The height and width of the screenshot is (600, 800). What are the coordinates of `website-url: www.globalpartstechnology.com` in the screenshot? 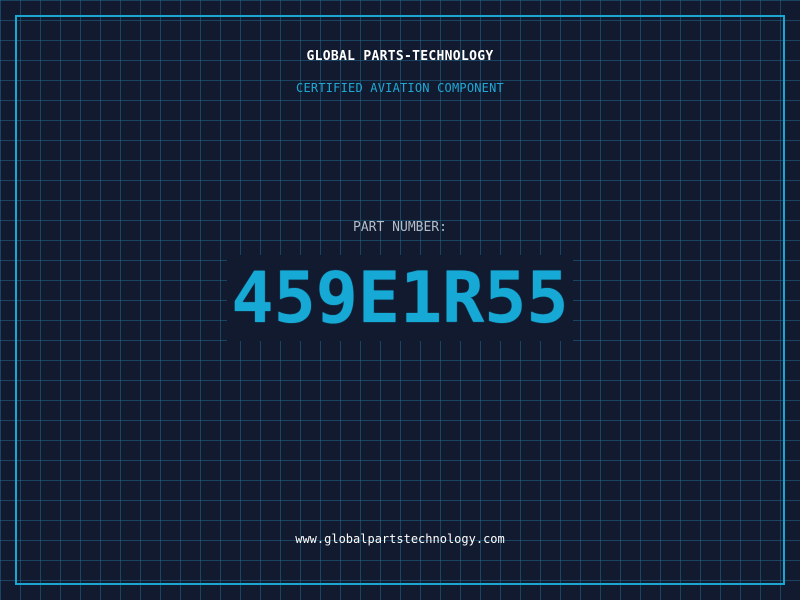 It's located at (400, 539).